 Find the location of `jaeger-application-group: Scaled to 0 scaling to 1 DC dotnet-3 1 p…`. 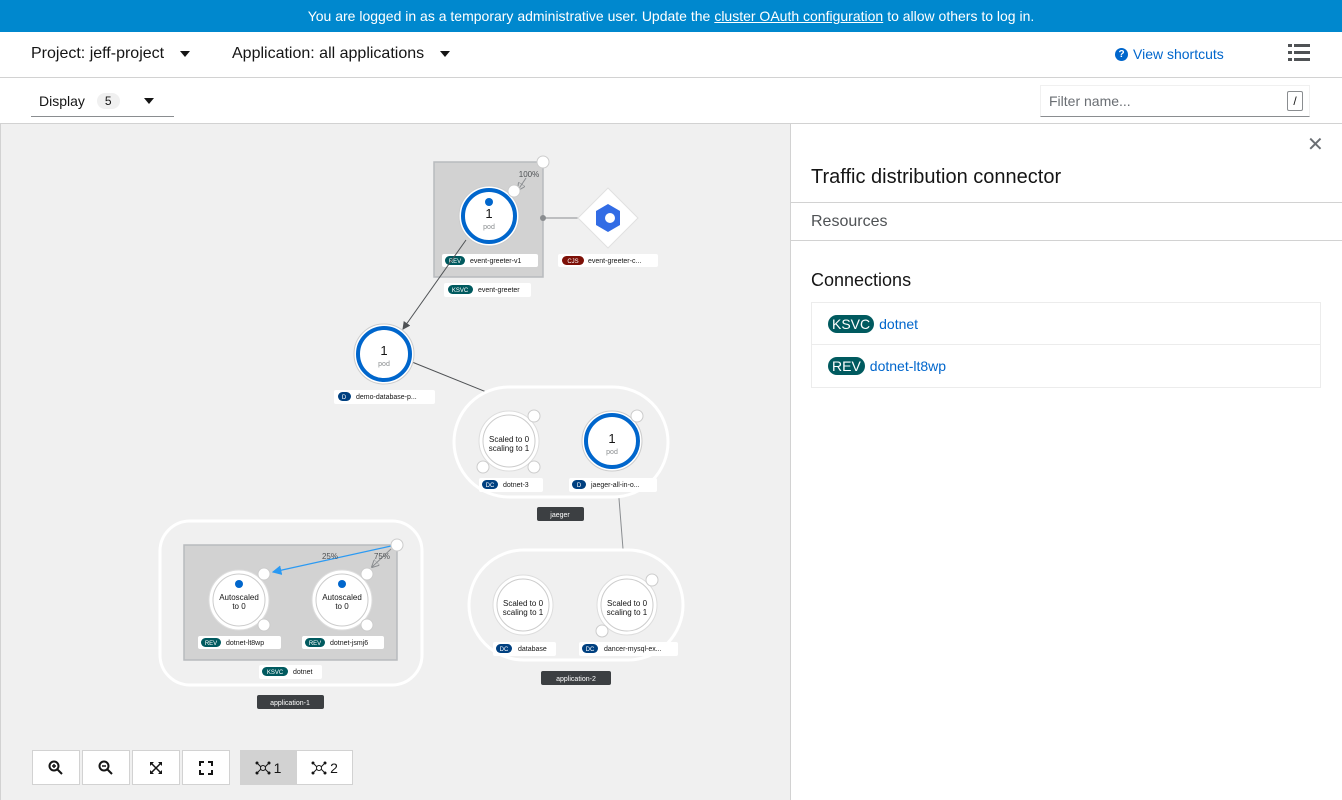

jaeger-application-group: Scaled to 0 scaling to 1 DC dotnet-3 1 p… is located at coordinates (561, 453).